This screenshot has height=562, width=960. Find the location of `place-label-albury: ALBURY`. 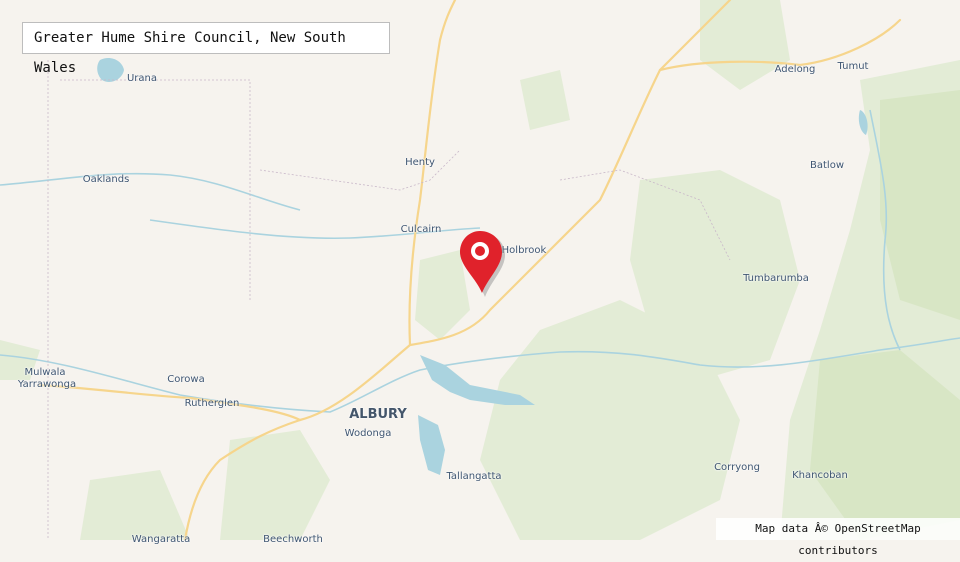

place-label-albury: ALBURY is located at coordinates (378, 414).